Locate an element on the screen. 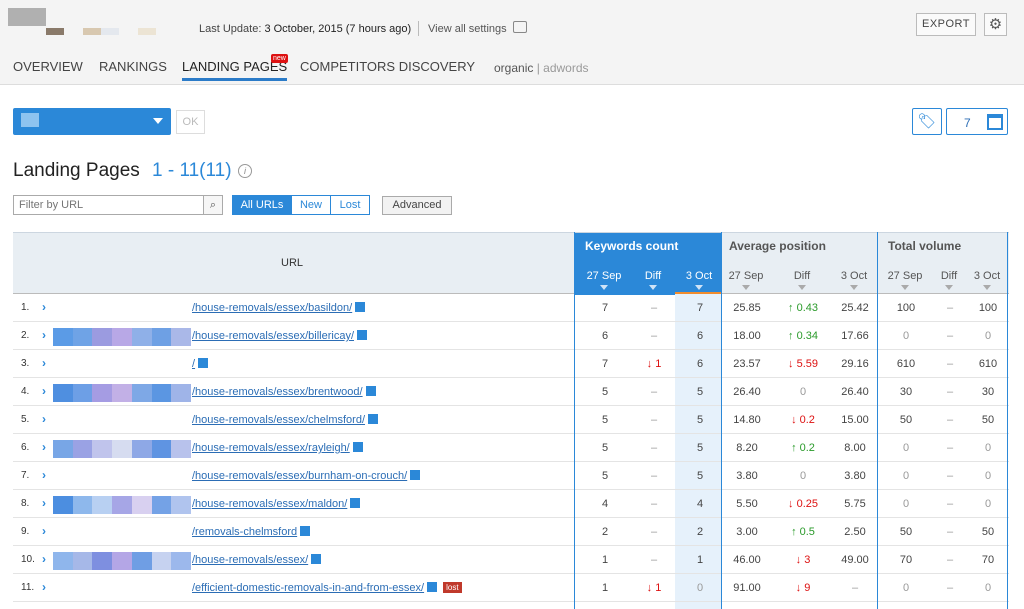 Image resolution: width=1024 pixels, height=609 pixels. cell-kc-0: 1 is located at coordinates (605, 560).